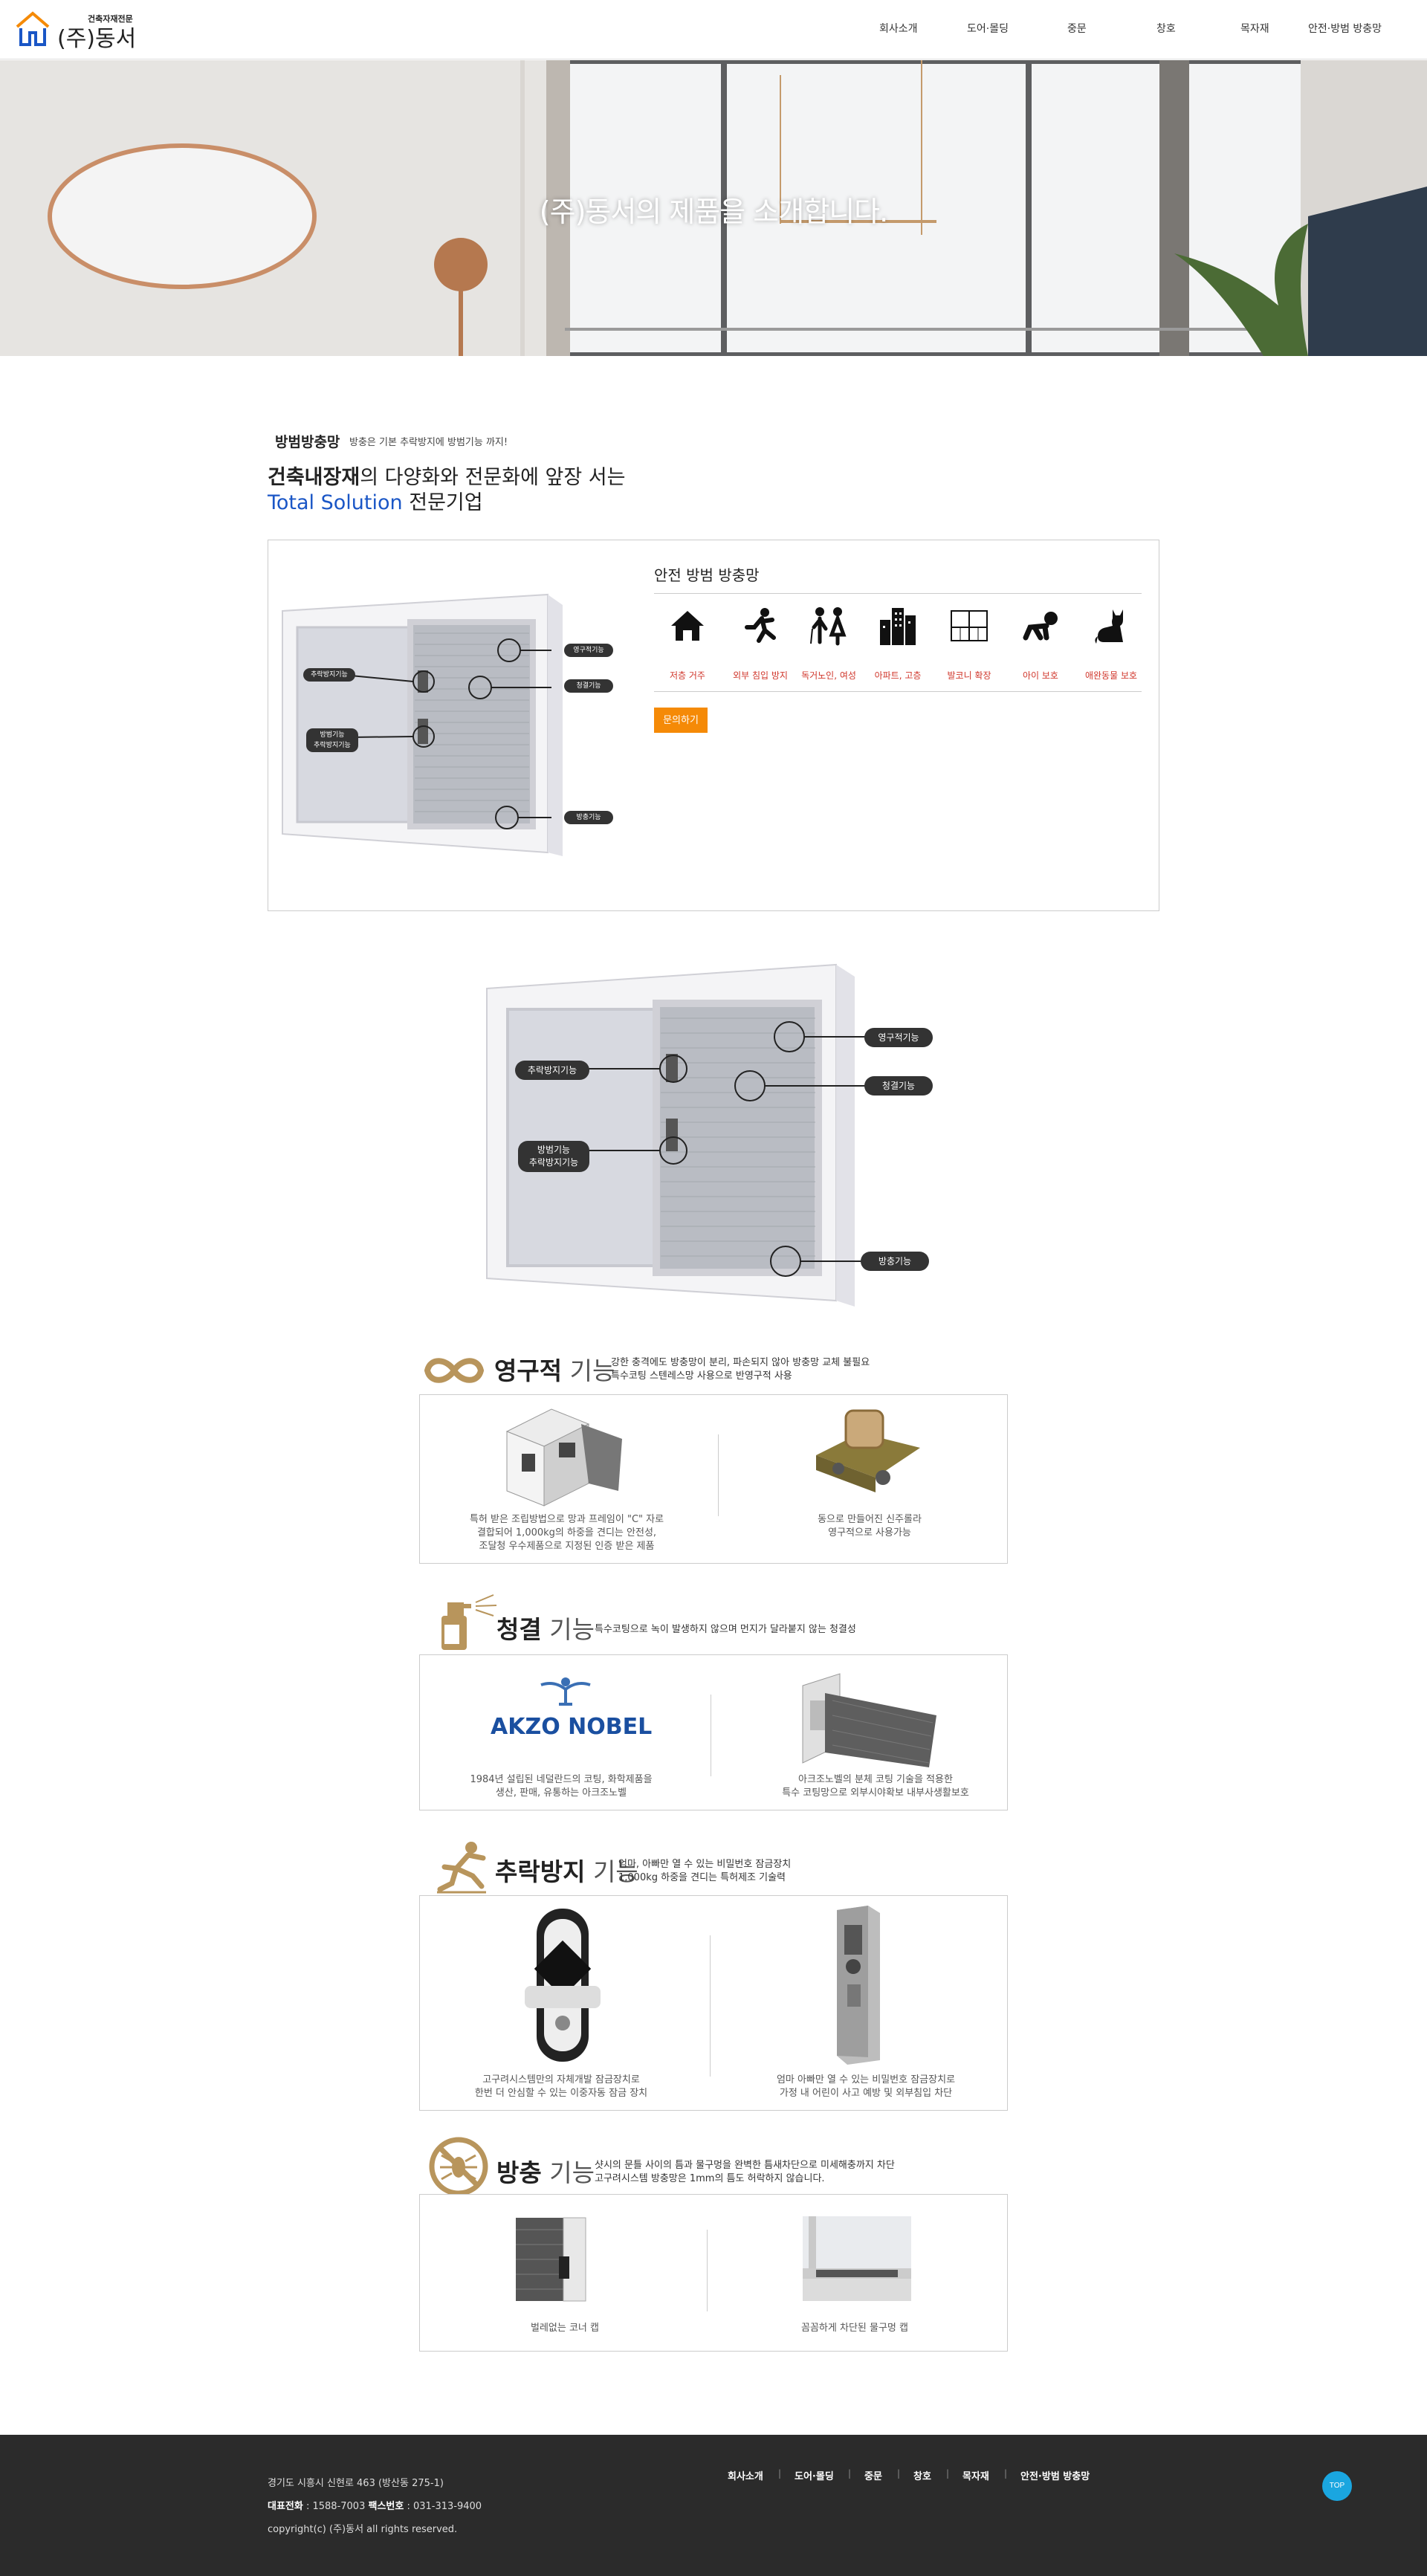  What do you see at coordinates (922, 2475) in the screenshot?
I see `footer-nav-window: 창호` at bounding box center [922, 2475].